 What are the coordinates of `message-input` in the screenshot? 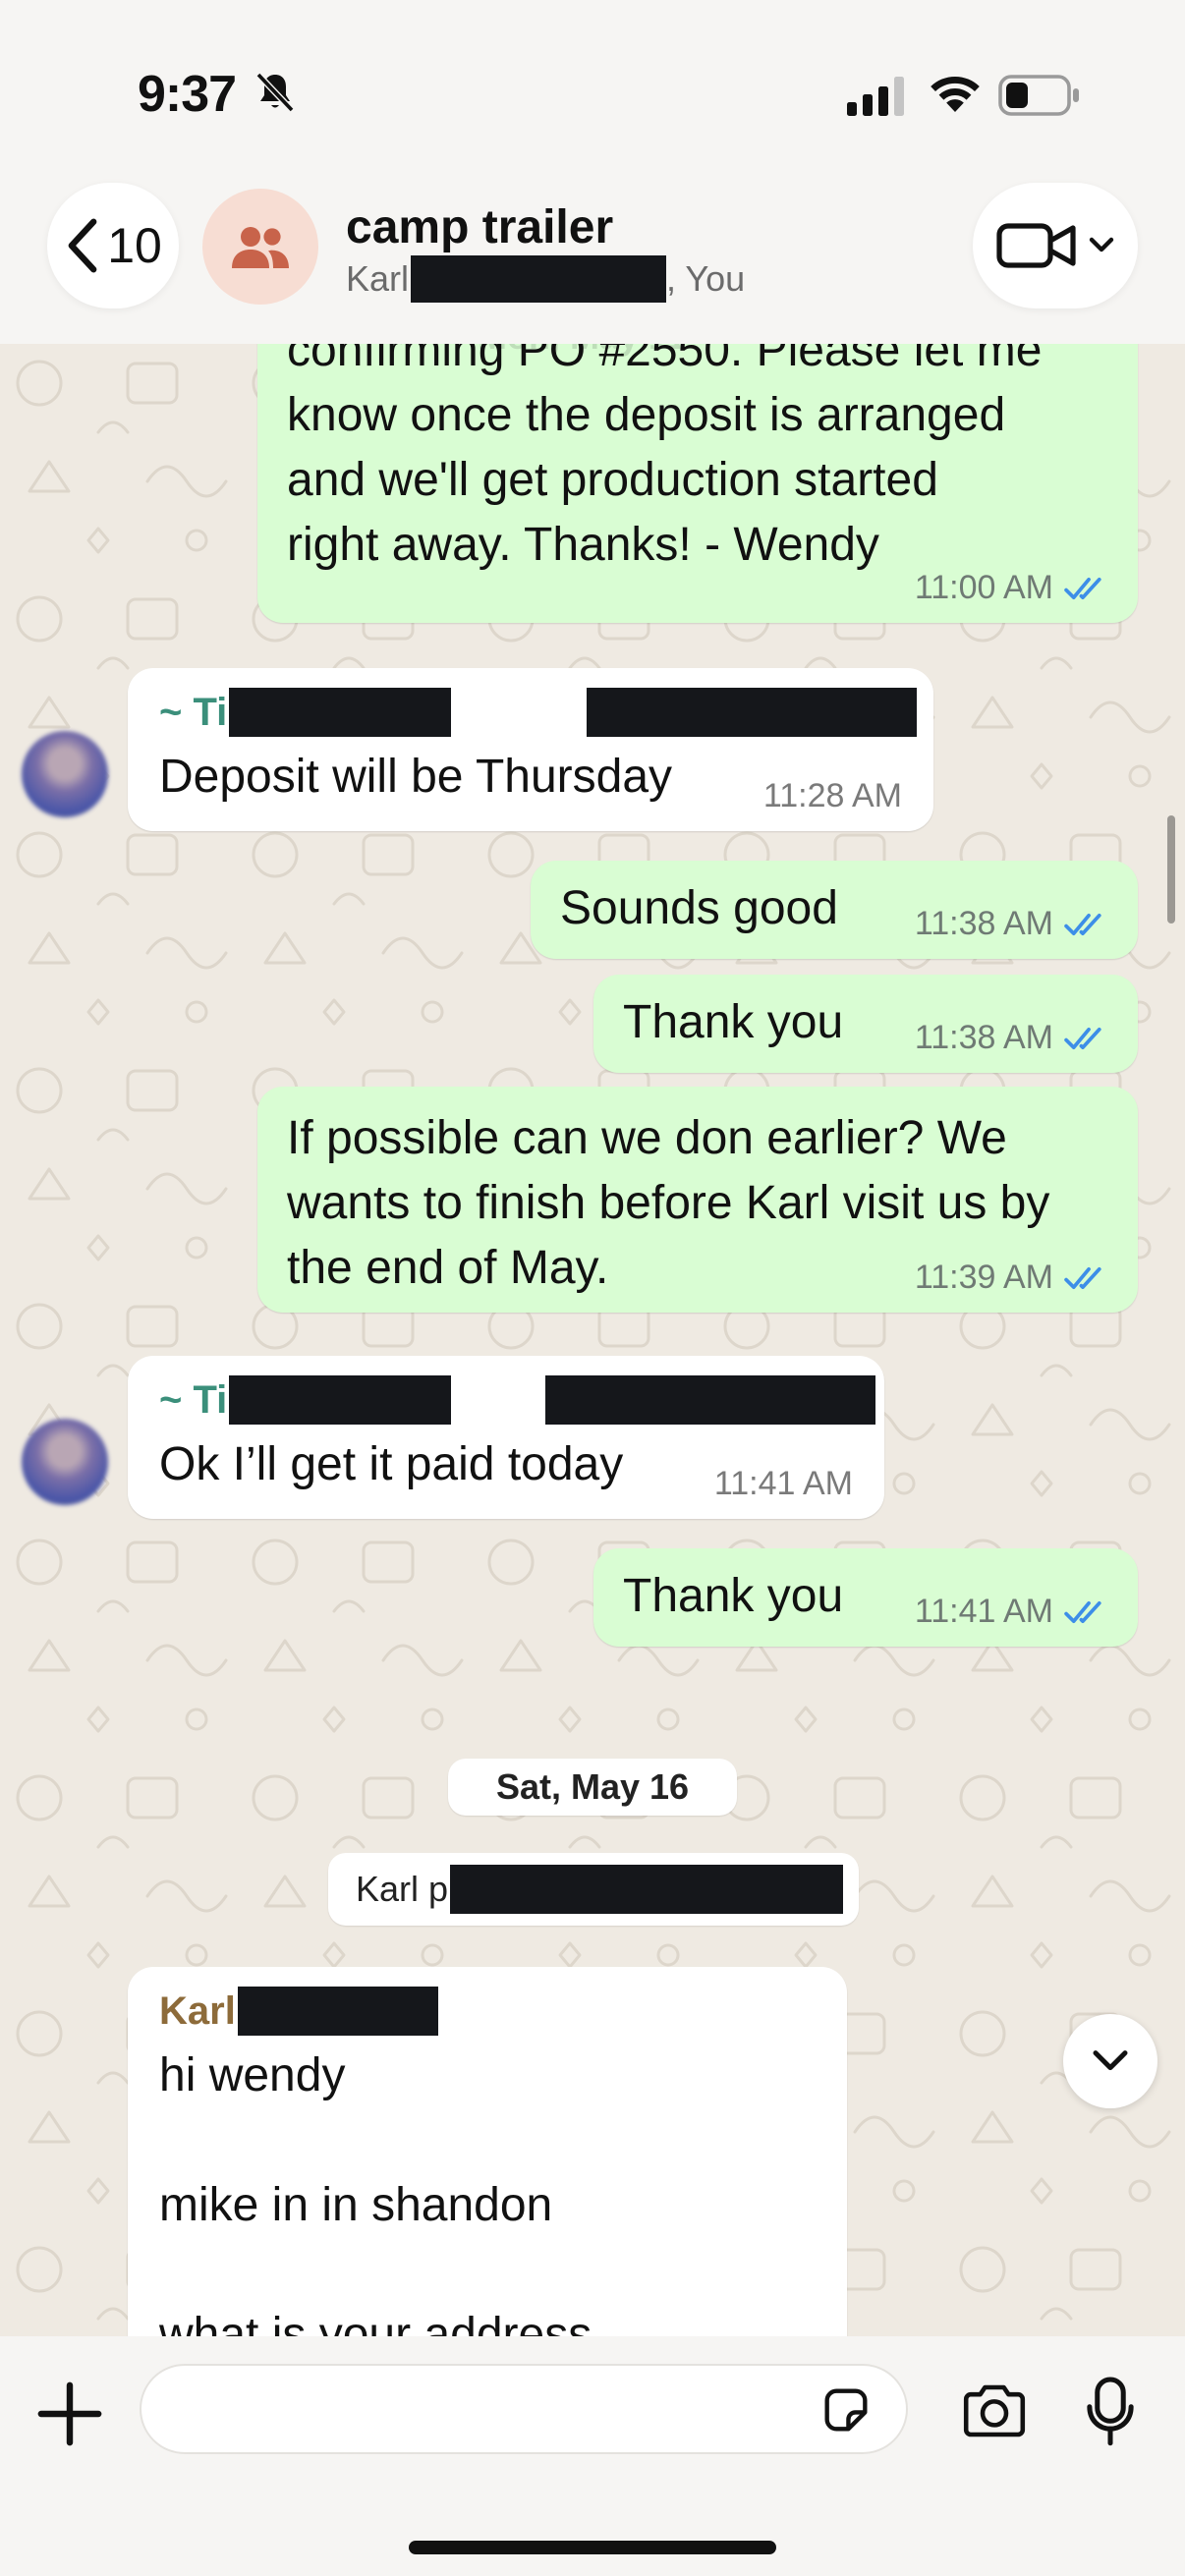 It's located at (524, 2409).